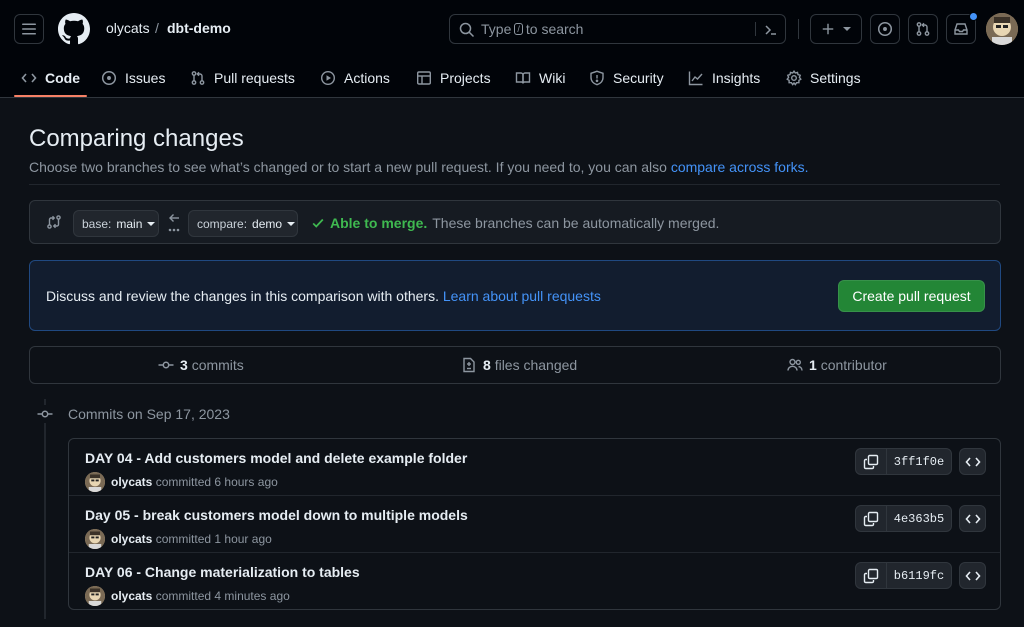 Image resolution: width=1024 pixels, height=627 pixels. I want to click on base-branch-name: main, so click(129, 223).